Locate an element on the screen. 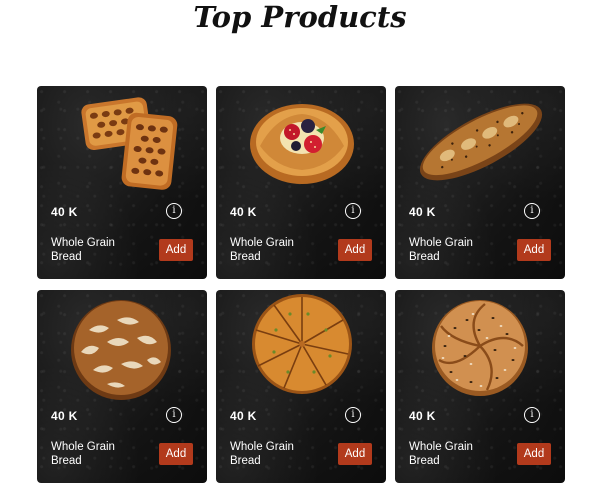  baguette-icon is located at coordinates (480, 142).